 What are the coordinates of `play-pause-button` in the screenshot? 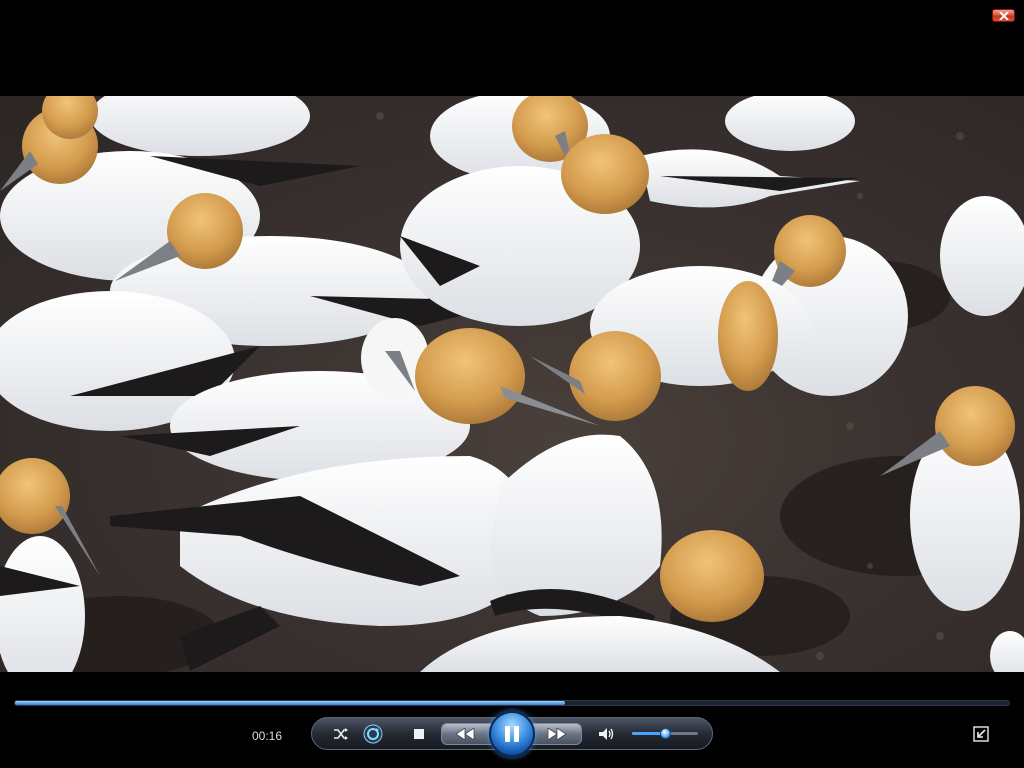 It's located at (512, 734).